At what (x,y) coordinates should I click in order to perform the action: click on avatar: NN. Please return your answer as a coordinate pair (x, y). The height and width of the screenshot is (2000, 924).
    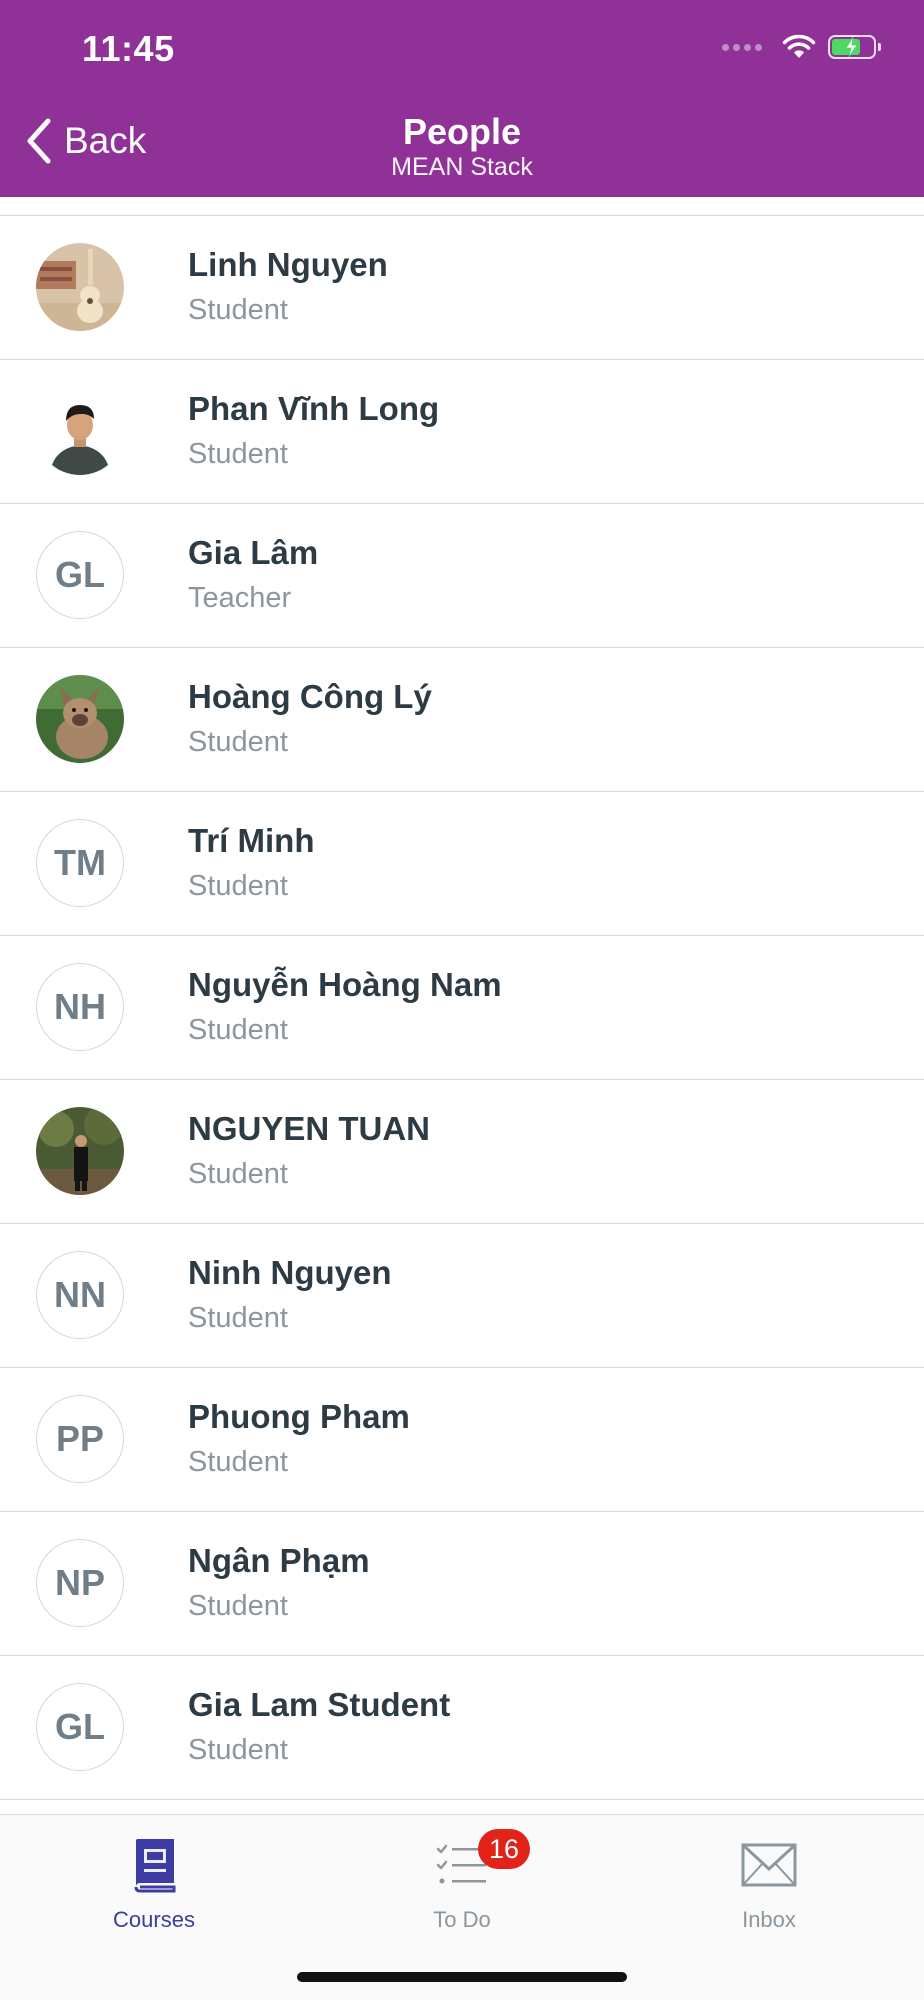
    Looking at the image, I should click on (80, 1295).